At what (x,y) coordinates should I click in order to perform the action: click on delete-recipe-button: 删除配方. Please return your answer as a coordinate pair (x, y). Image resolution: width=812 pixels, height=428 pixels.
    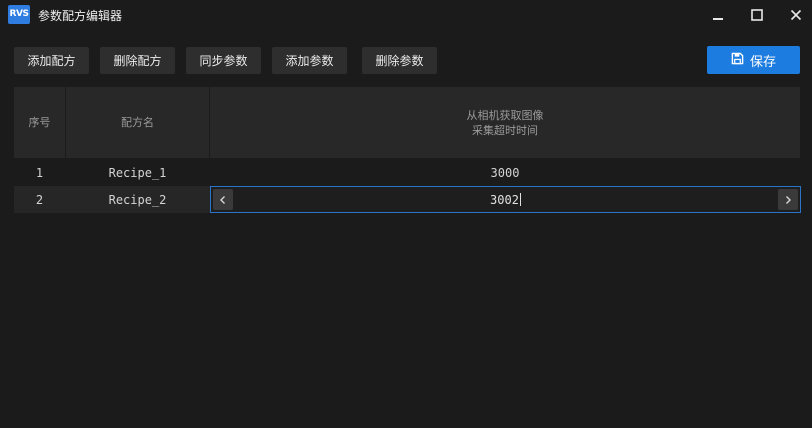
    Looking at the image, I should click on (137, 60).